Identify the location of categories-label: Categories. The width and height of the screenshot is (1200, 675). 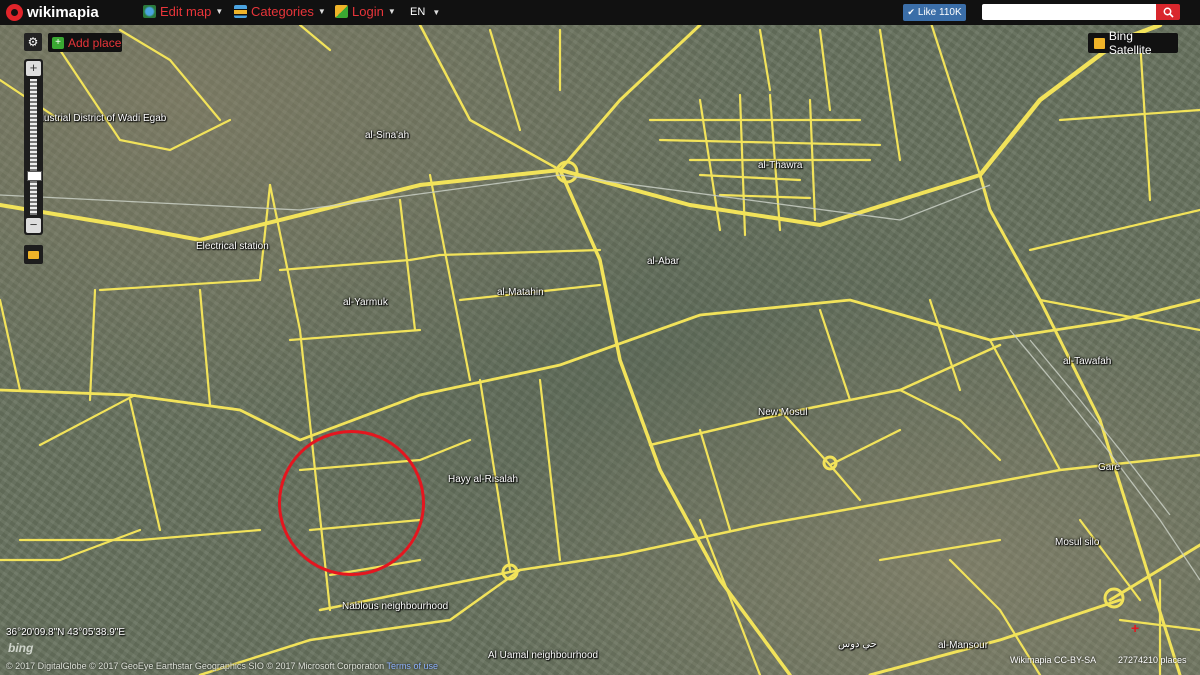
(282, 11).